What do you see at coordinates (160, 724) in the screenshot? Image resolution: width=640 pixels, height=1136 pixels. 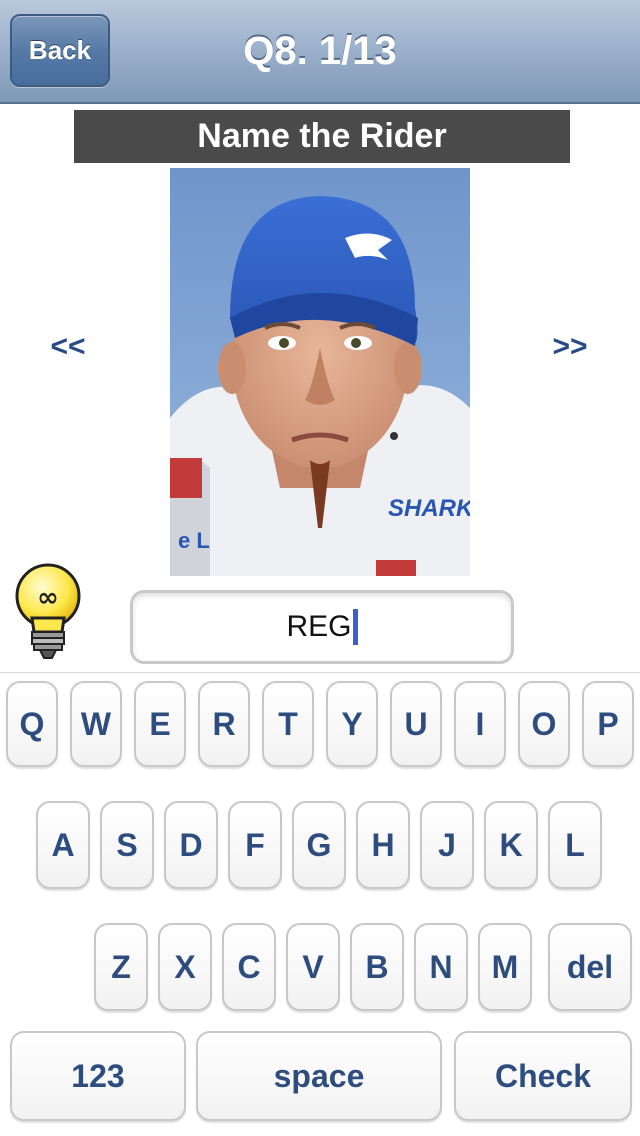 I see `key-e: E` at bounding box center [160, 724].